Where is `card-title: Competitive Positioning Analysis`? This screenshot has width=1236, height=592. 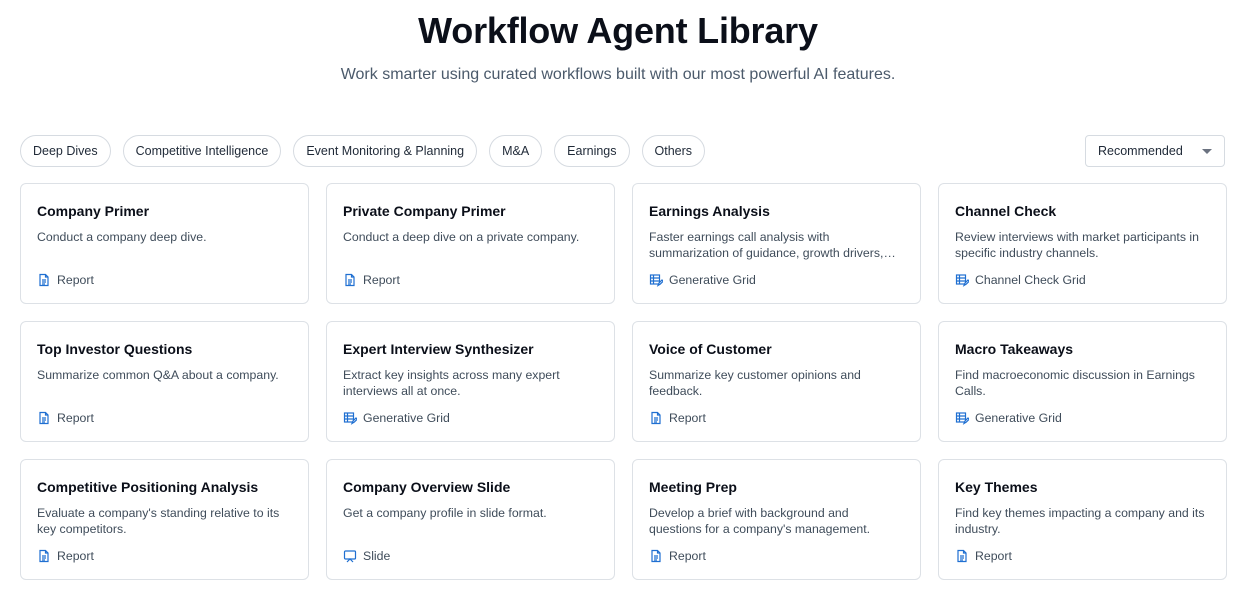
card-title: Competitive Positioning Analysis is located at coordinates (148, 487).